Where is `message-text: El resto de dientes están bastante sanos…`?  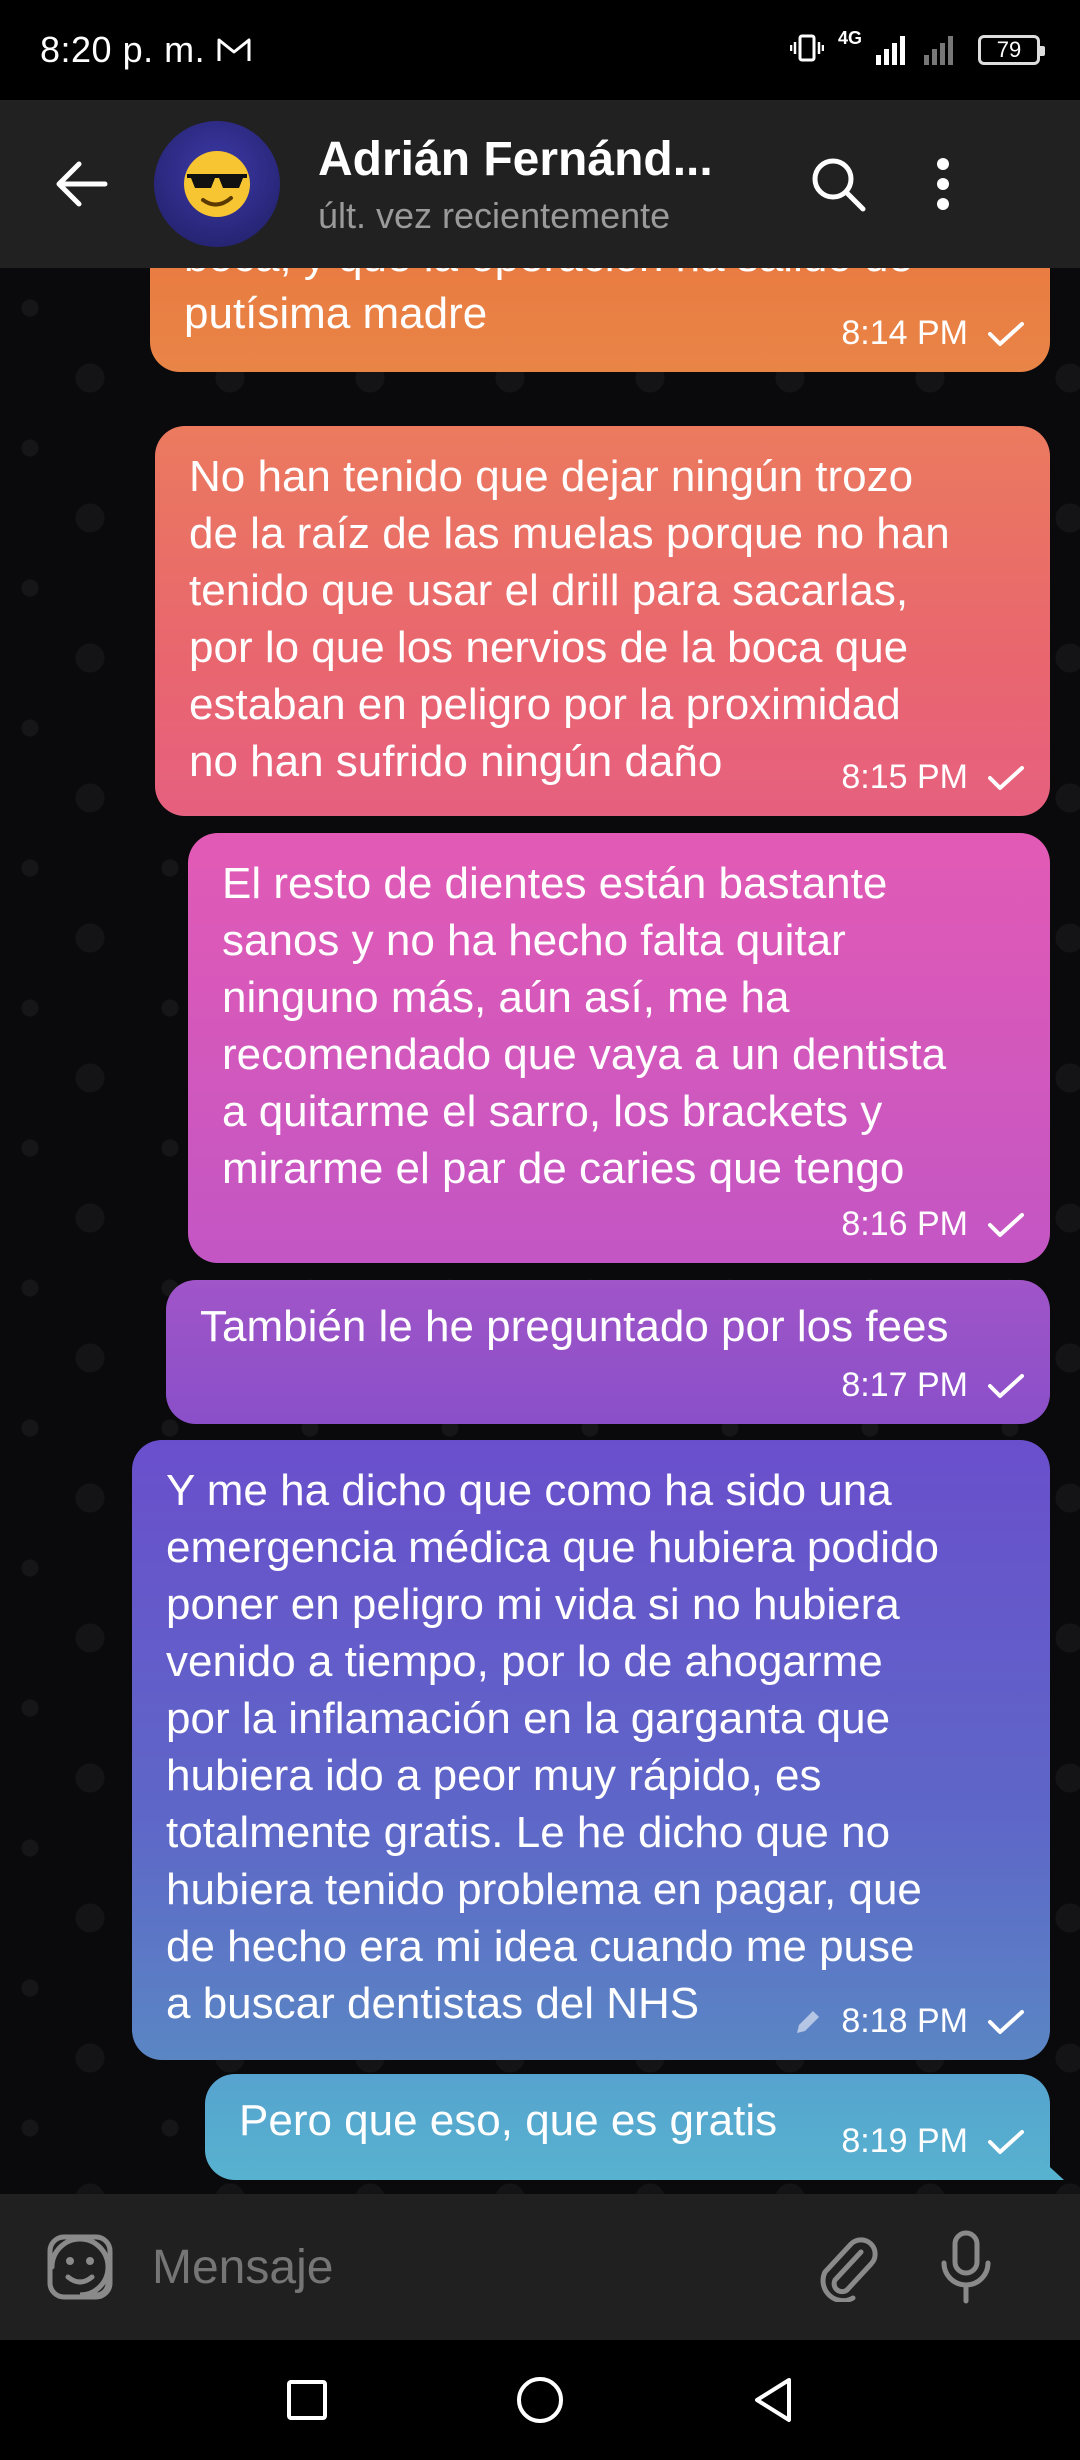 message-text: El resto de dientes están bastante sanos… is located at coordinates (584, 1026).